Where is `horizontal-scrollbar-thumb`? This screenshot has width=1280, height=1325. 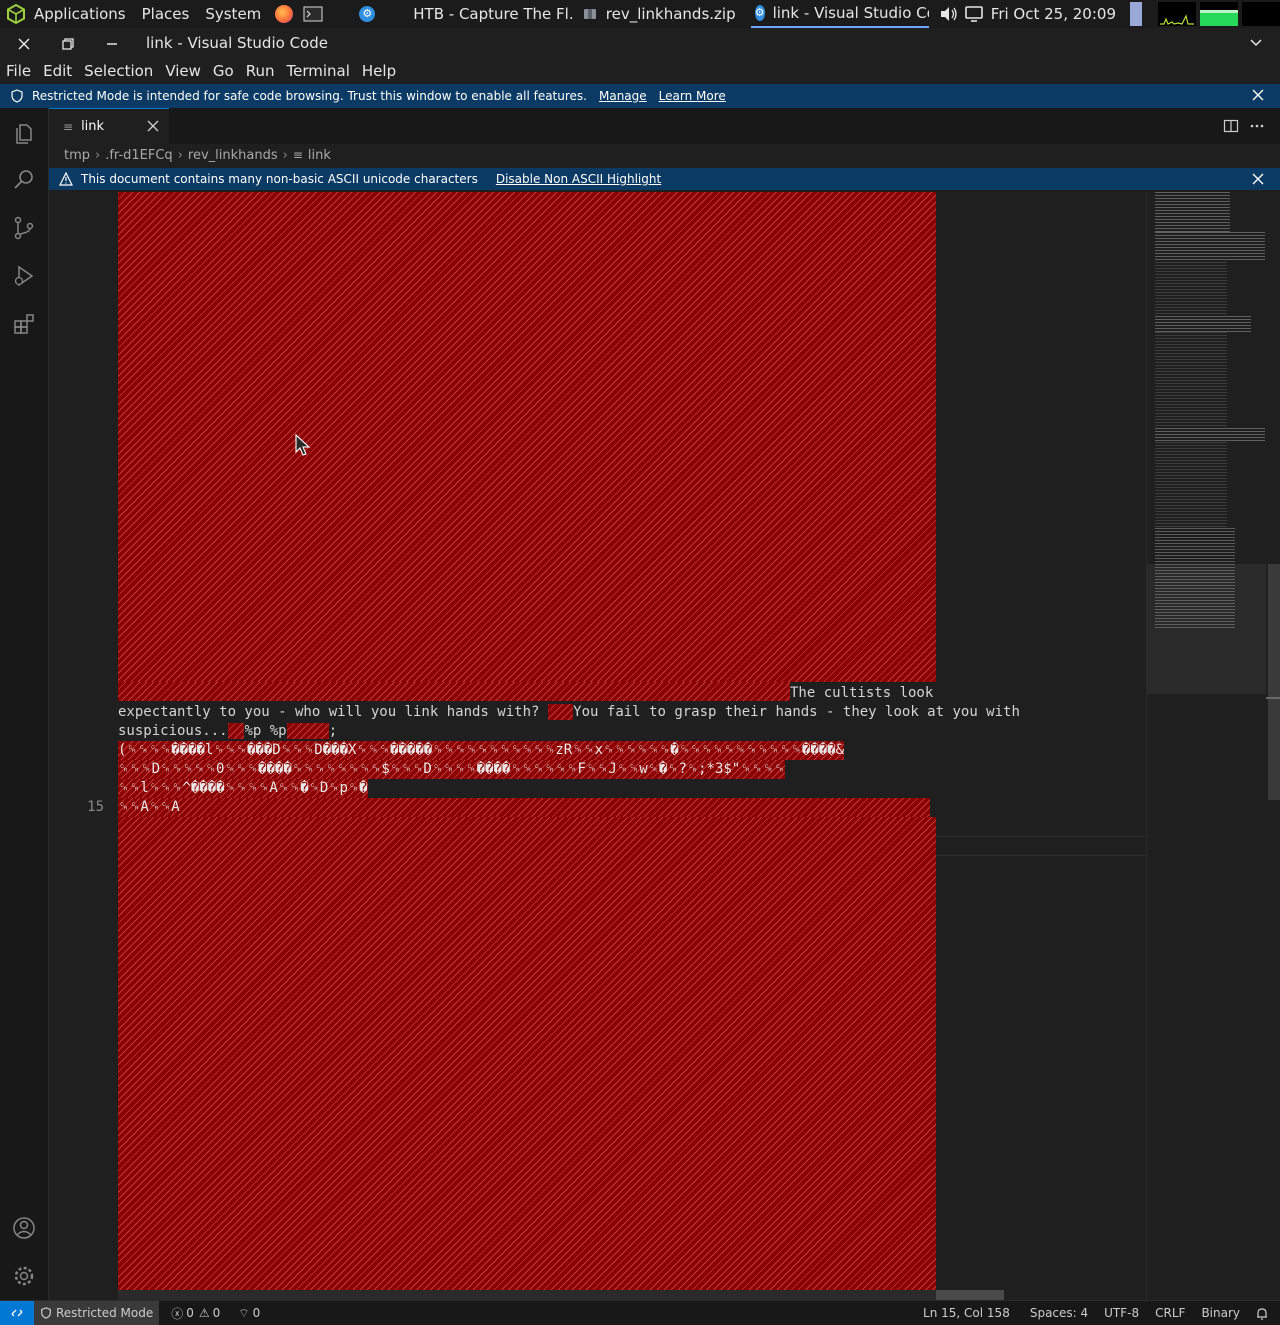 horizontal-scrollbar-thumb is located at coordinates (970, 1295).